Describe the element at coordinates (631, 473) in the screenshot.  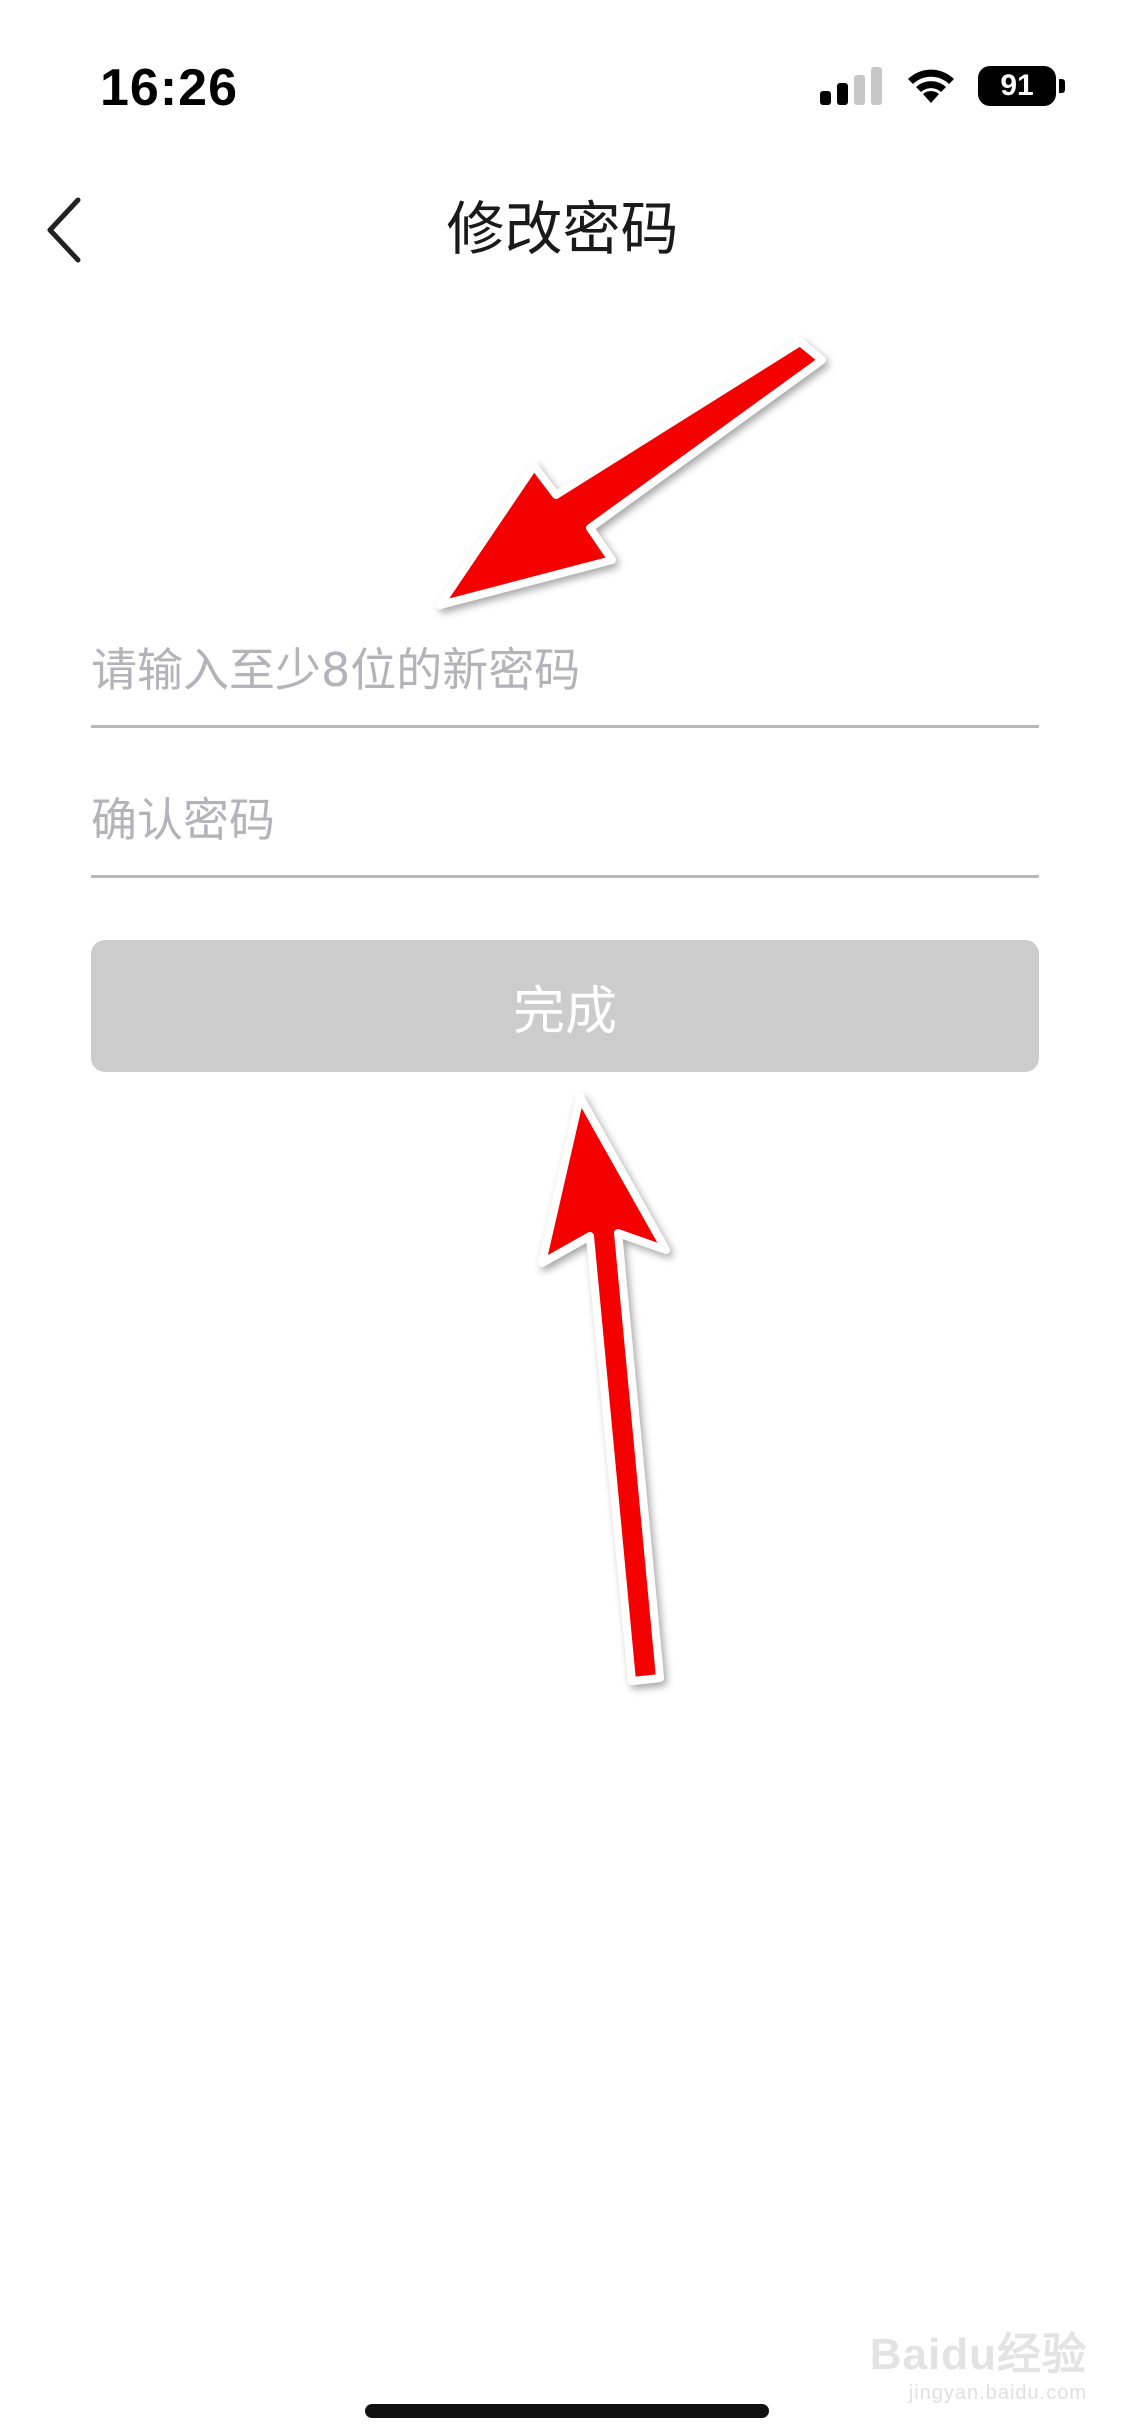
I see `annotation-arrow-upper` at that location.